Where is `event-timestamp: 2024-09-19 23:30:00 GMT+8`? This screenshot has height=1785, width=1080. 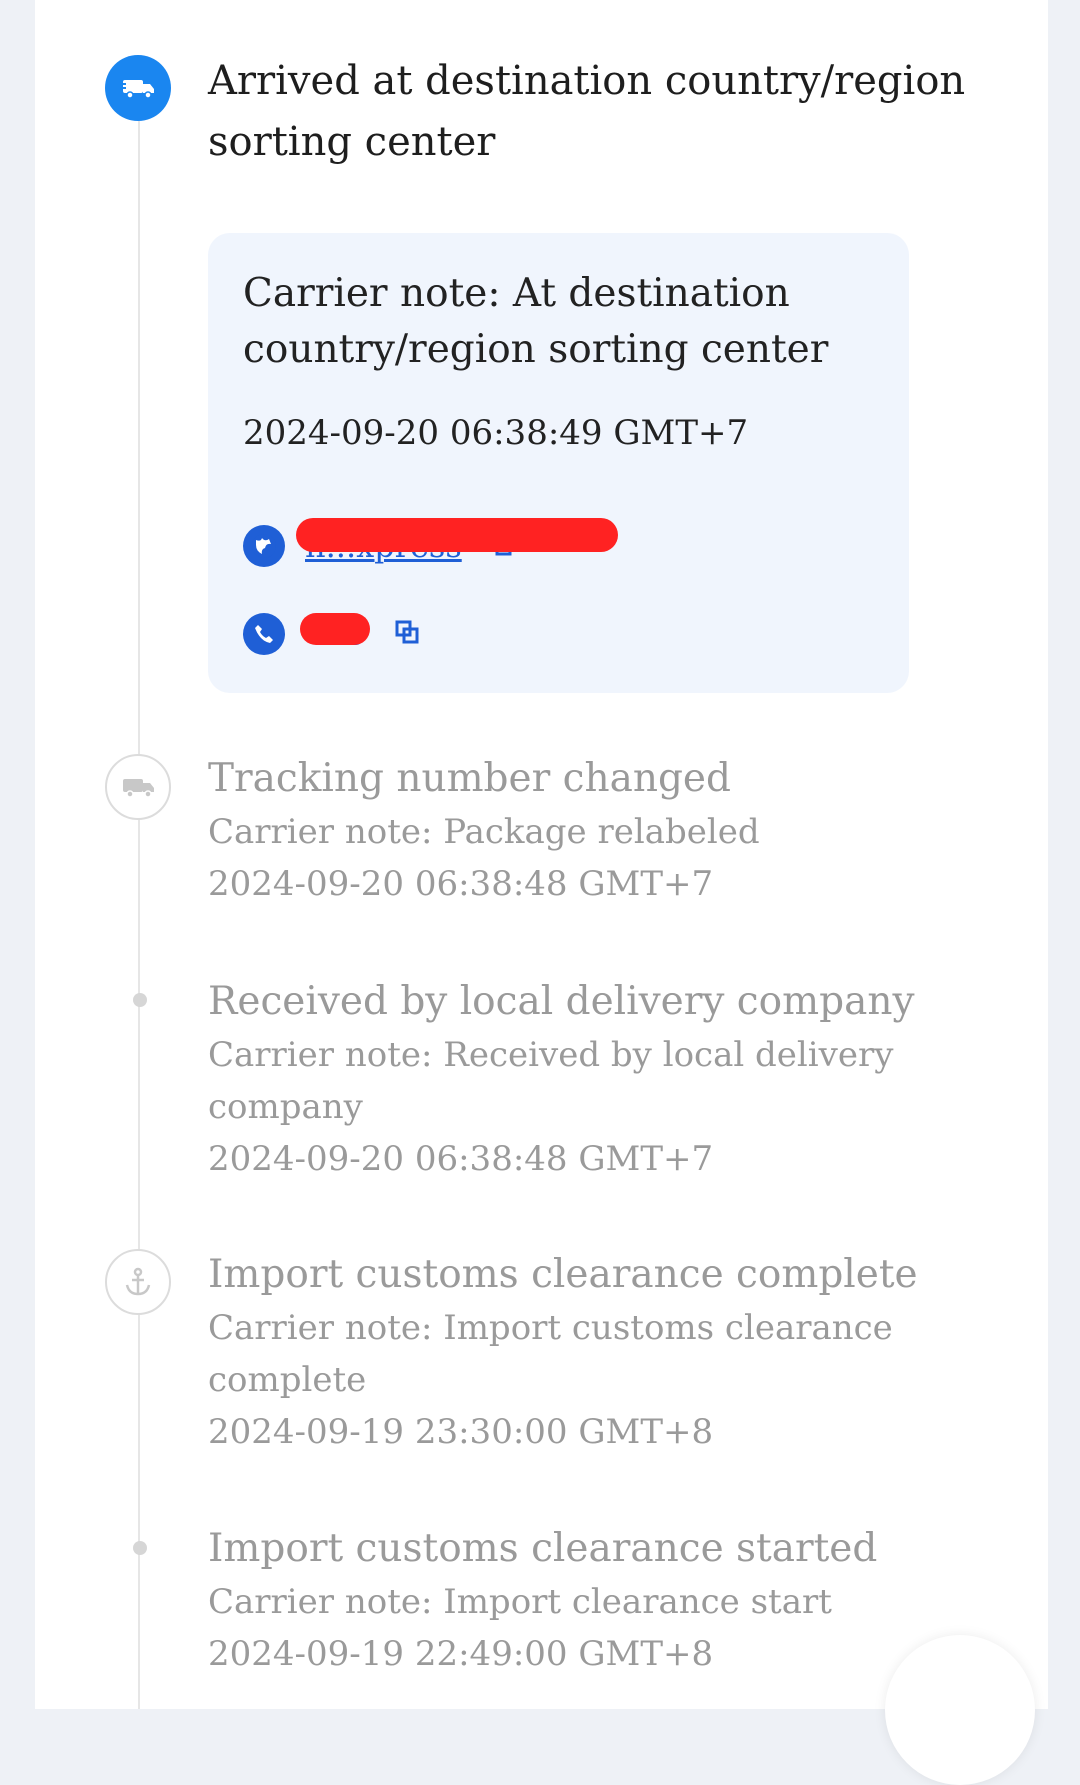
event-timestamp: 2024-09-19 23:30:00 GMT+8 is located at coordinates (461, 1432).